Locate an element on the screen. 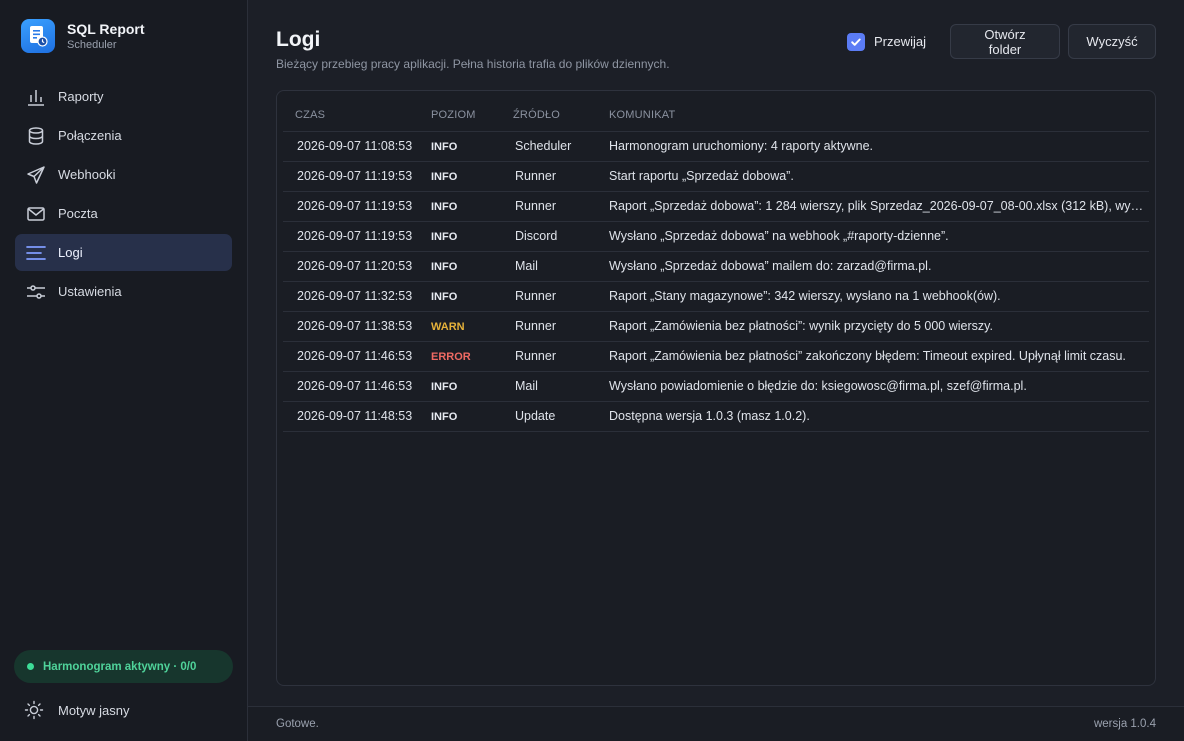 Image resolution: width=1184 pixels, height=741 pixels. app-title: SQL Report is located at coordinates (106, 28).